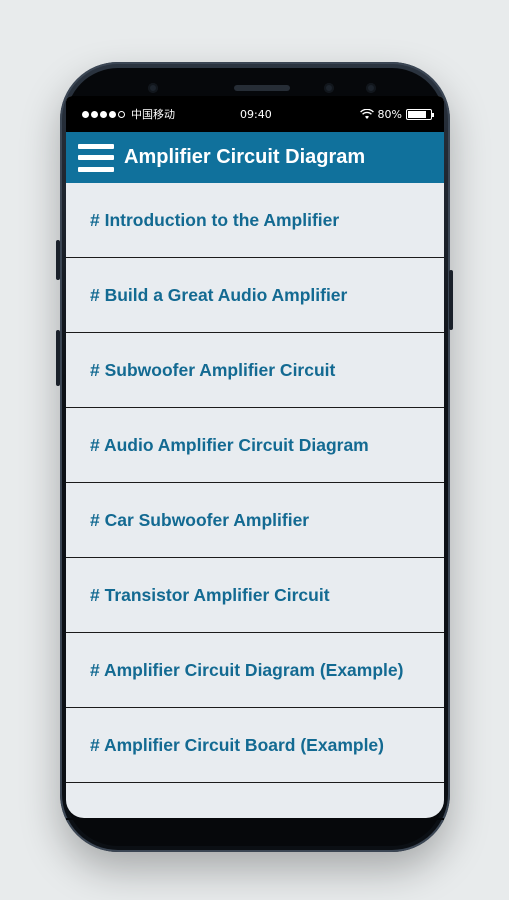 The height and width of the screenshot is (900, 509). Describe the element at coordinates (366, 113) in the screenshot. I see `wifi-icon` at that location.